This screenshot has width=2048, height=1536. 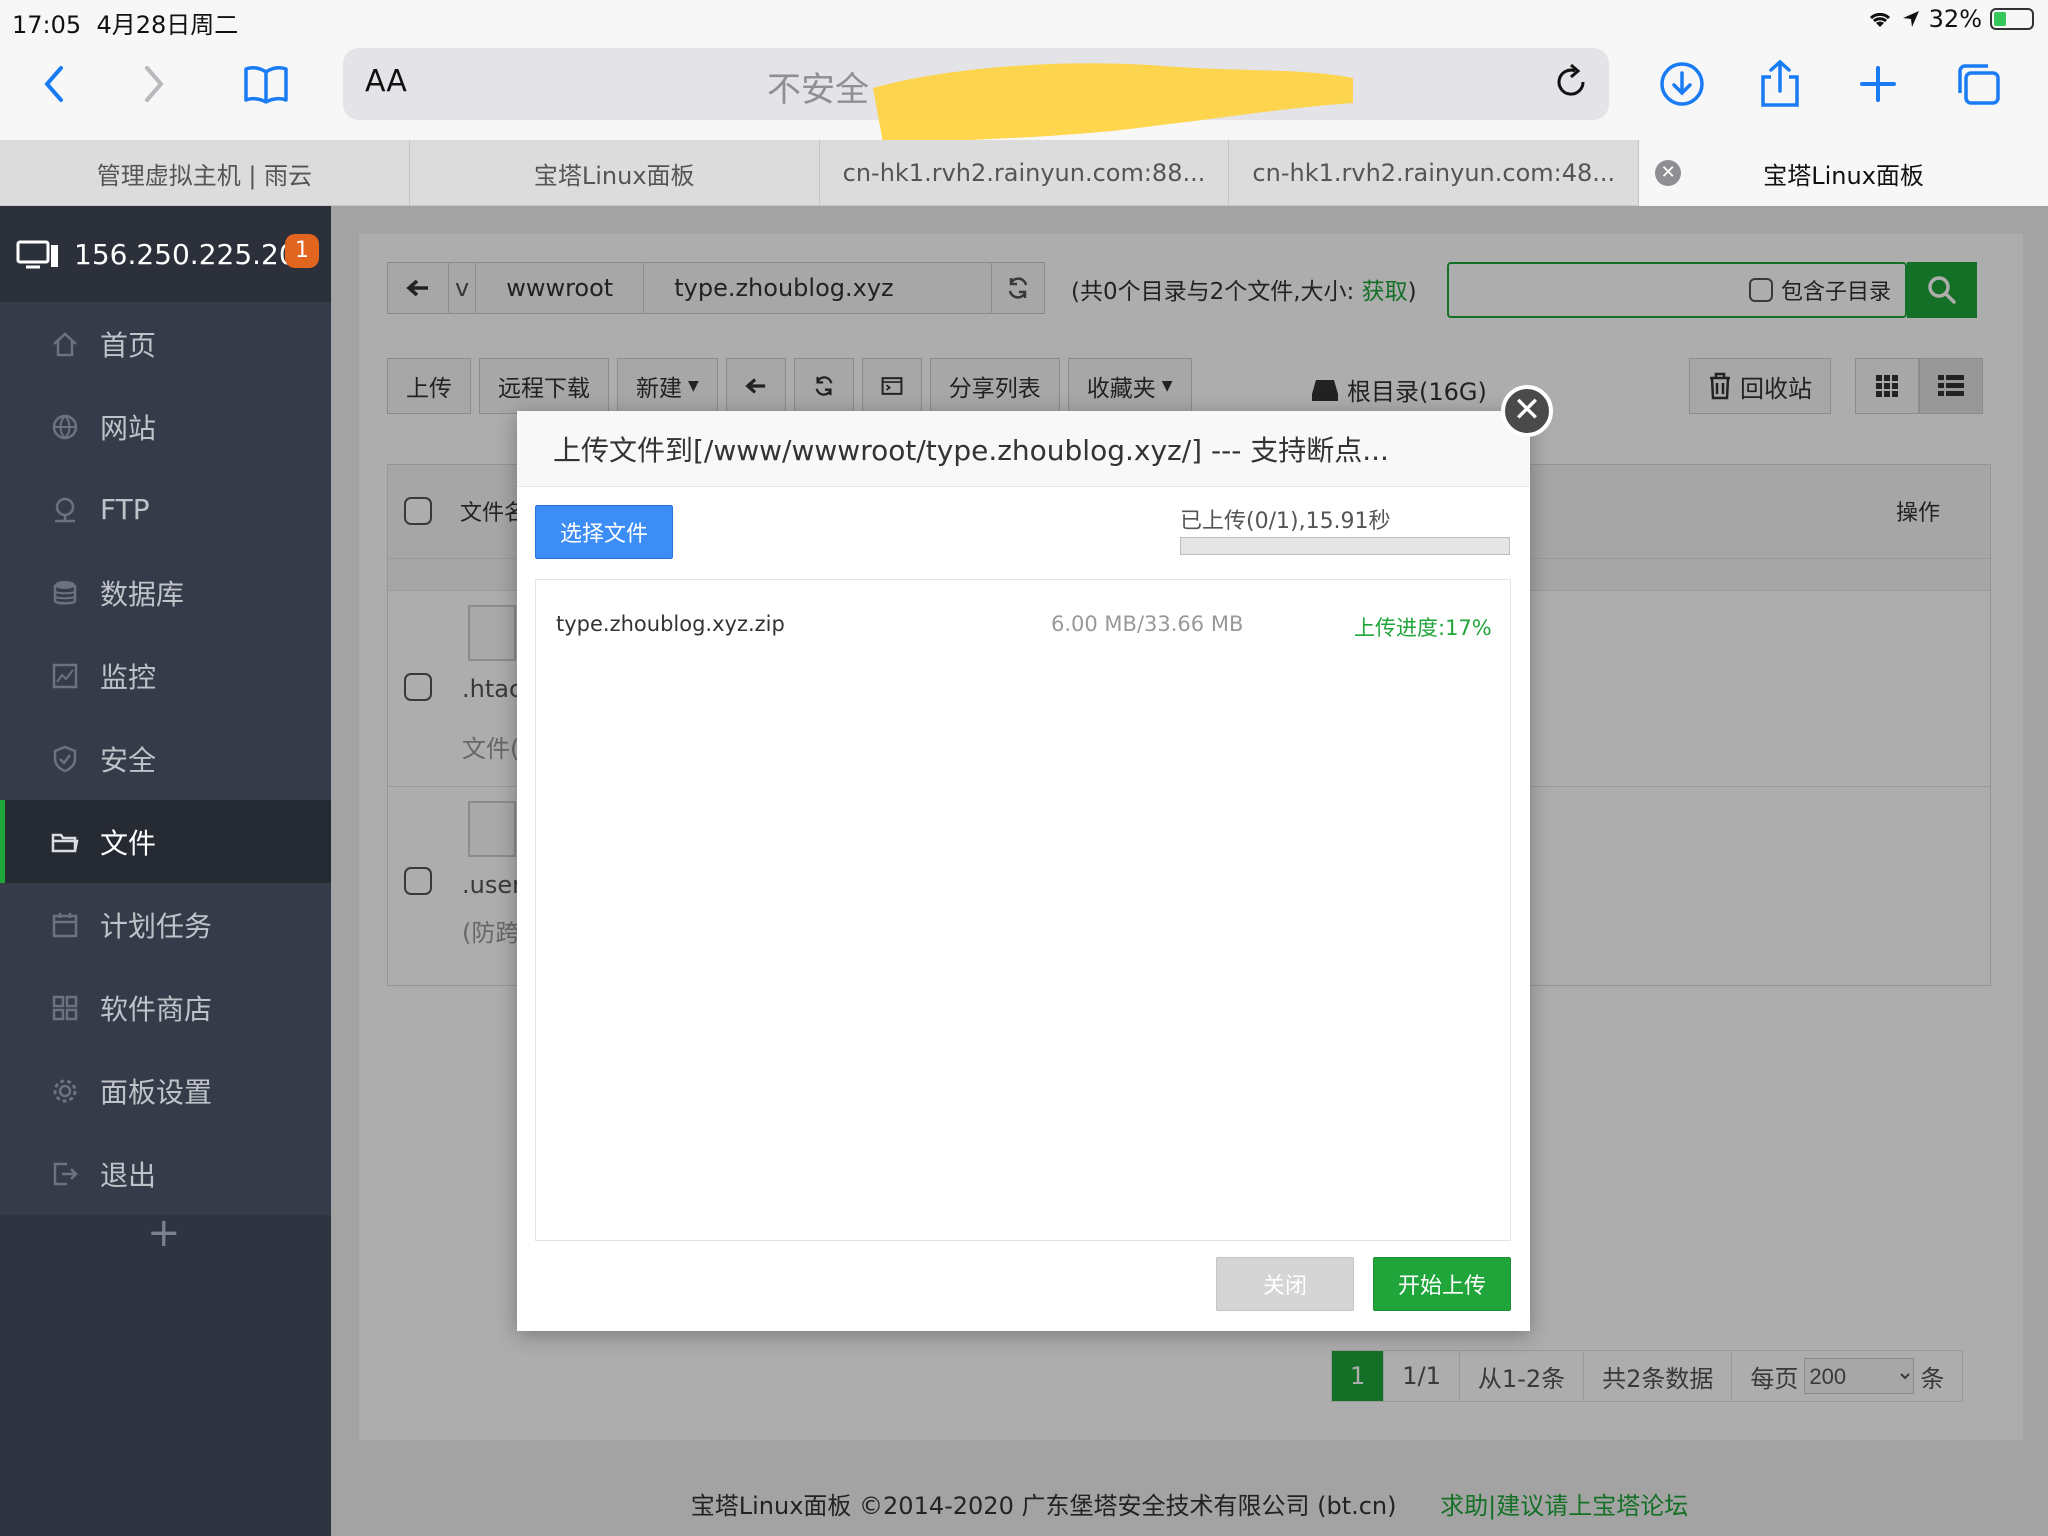 I want to click on address-bar: AA 不安全, so click(x=976, y=95).